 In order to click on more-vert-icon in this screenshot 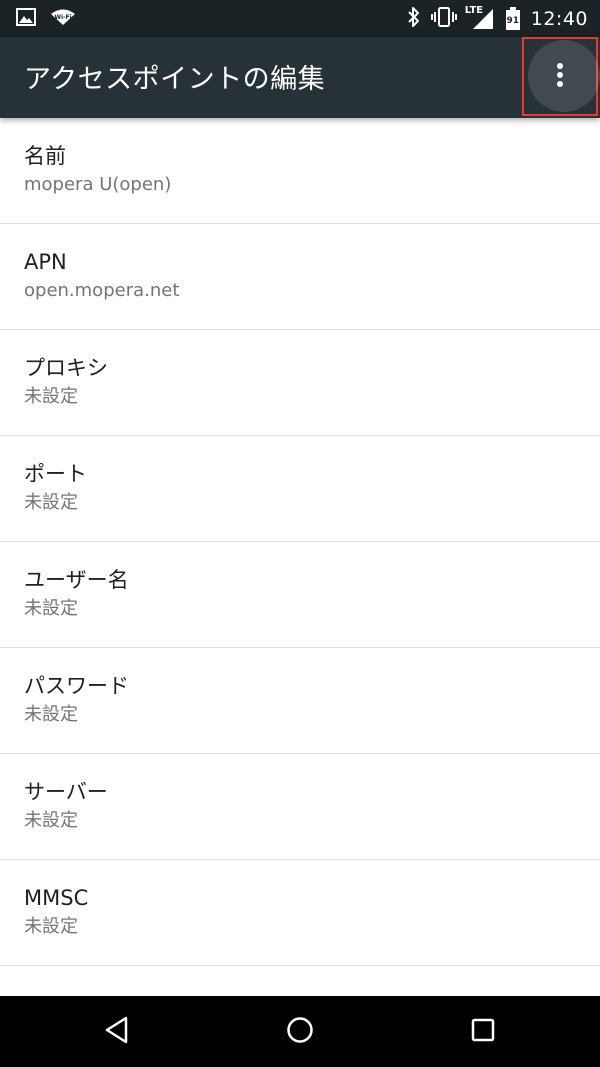, I will do `click(560, 77)`.